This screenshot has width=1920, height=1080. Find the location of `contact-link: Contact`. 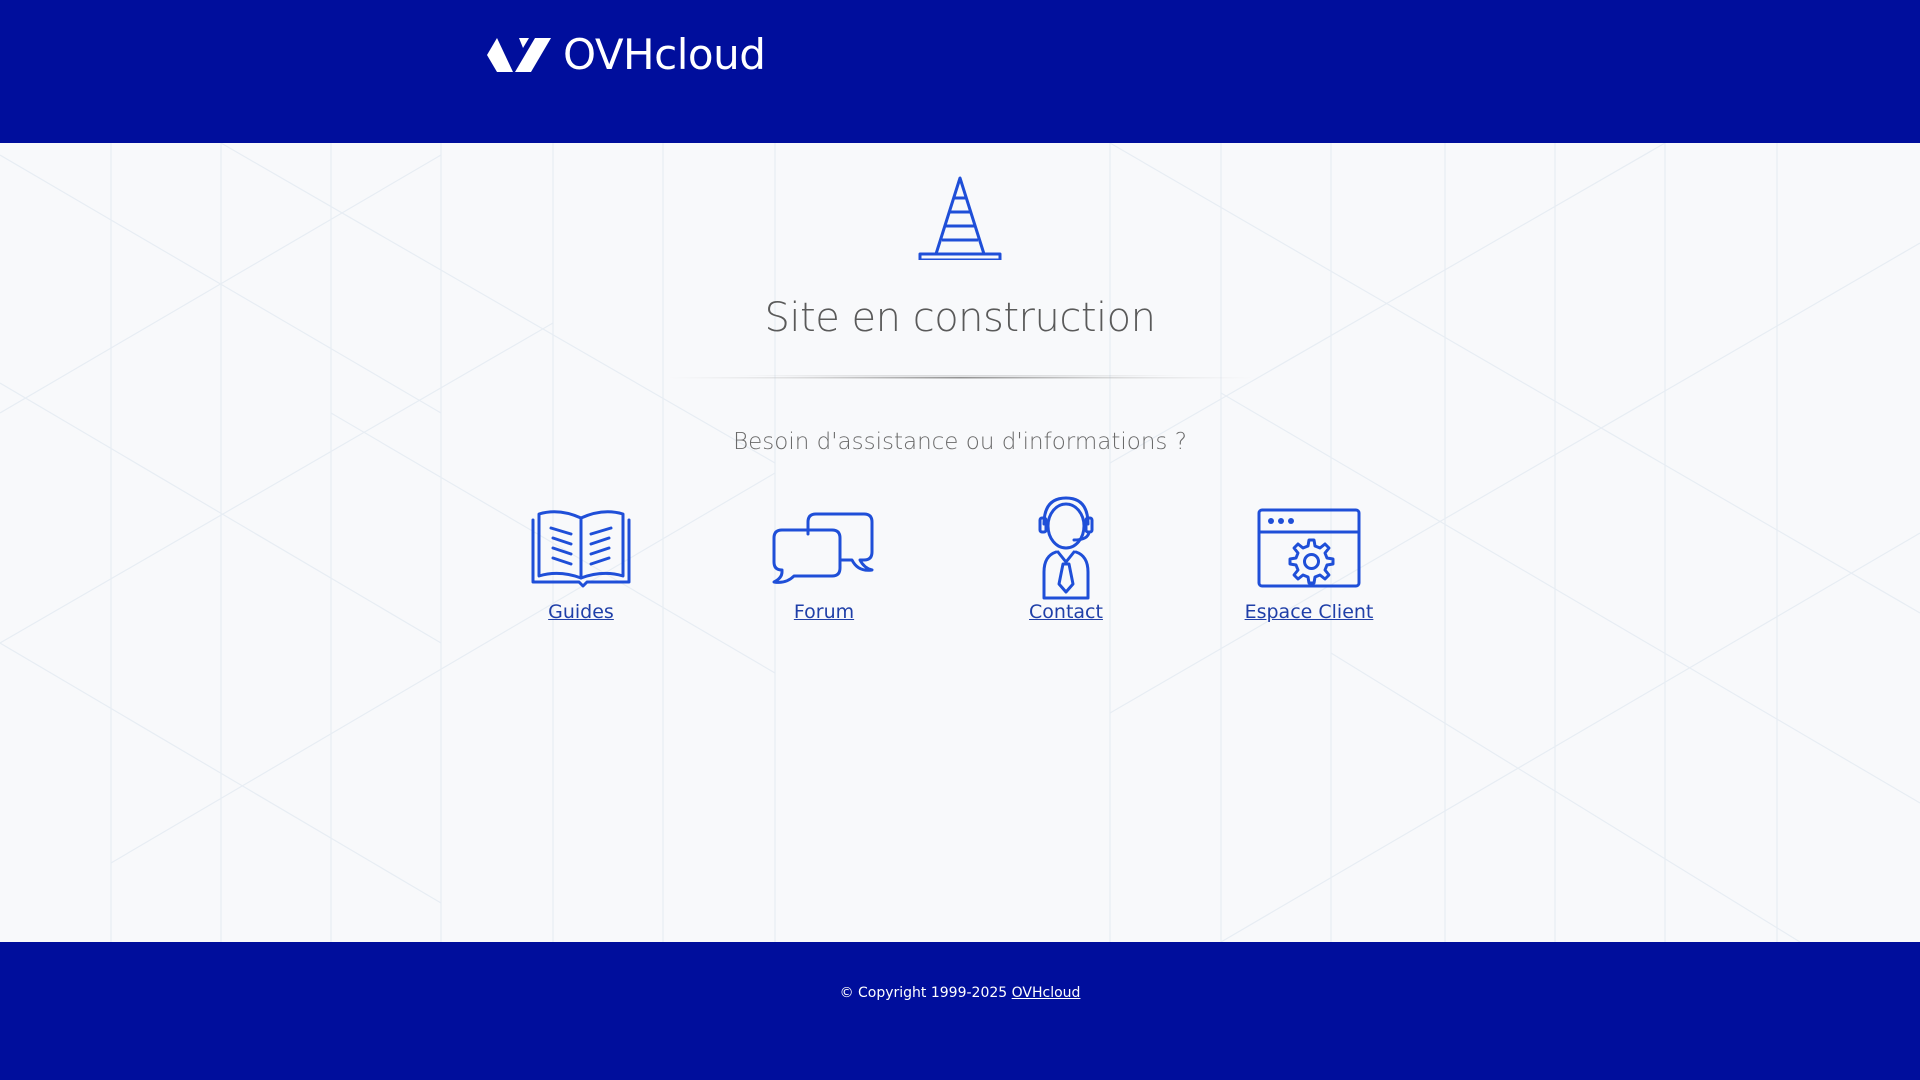

contact-link: Contact is located at coordinates (1066, 559).